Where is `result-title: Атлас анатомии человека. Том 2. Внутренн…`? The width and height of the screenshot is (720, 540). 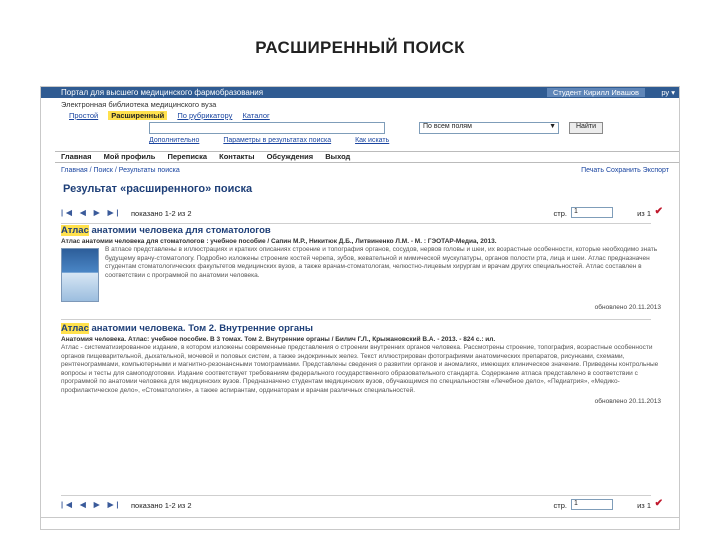
result-title: Атлас анатомии человека. Том 2. Внутренн… is located at coordinates (361, 329).